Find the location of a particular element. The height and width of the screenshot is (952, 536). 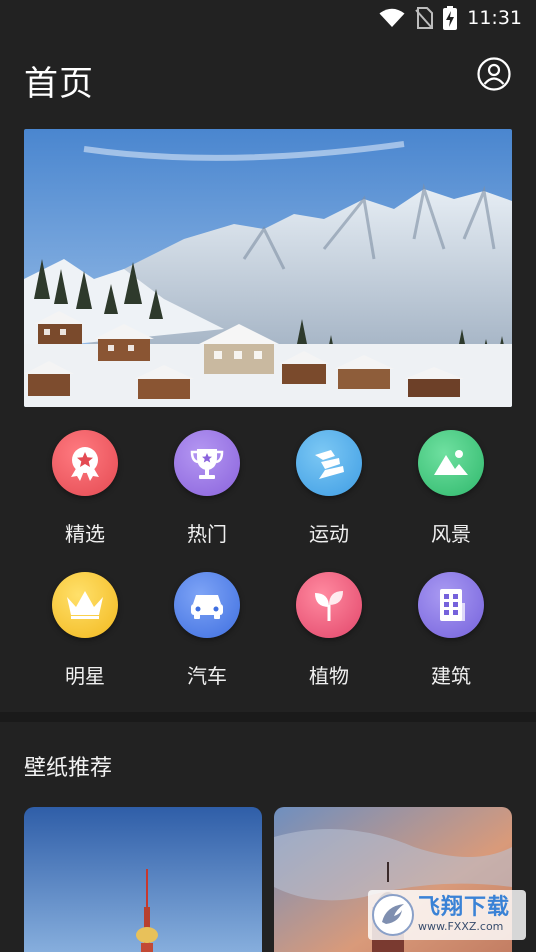

runner-icon is located at coordinates (329, 464).